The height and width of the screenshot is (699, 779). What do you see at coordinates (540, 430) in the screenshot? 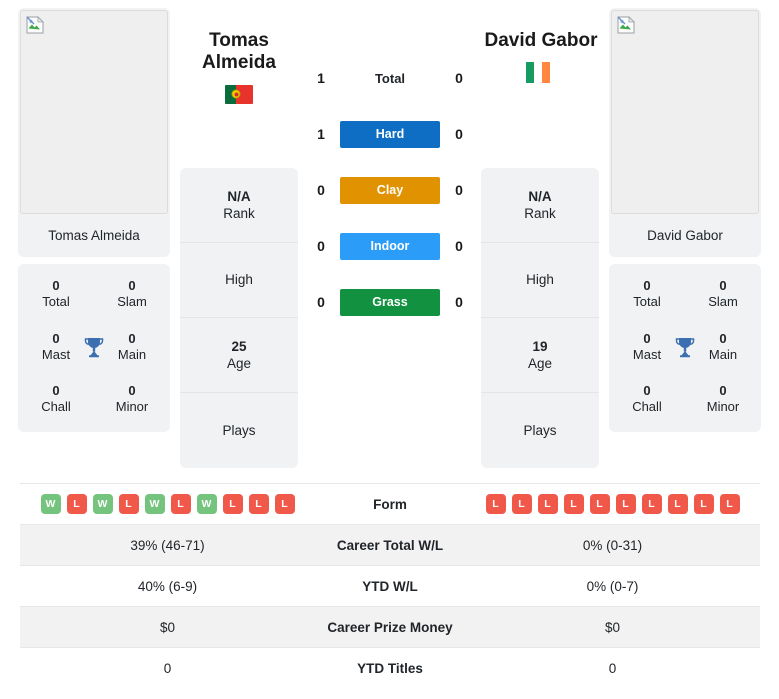
I see `right-info-plays: Plays` at bounding box center [540, 430].